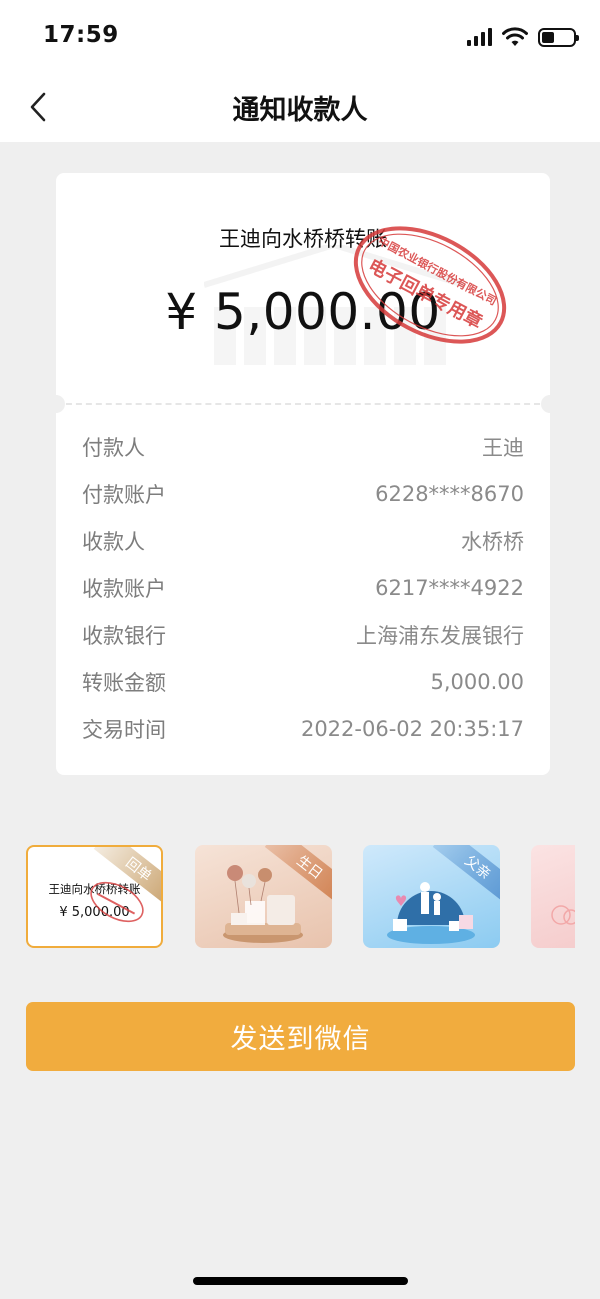  What do you see at coordinates (431, 913) in the screenshot?
I see `fathers-day-illustration` at bounding box center [431, 913].